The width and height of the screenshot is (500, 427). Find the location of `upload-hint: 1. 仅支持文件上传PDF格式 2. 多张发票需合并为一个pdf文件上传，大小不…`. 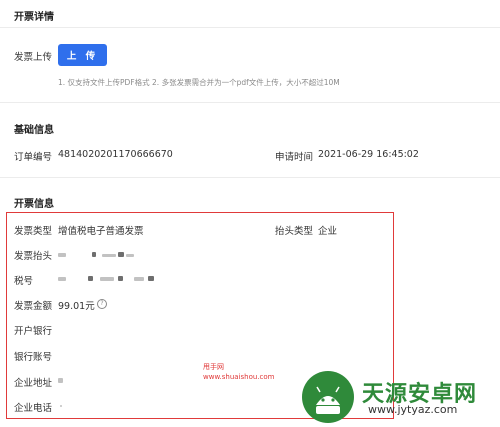

upload-hint: 1. 仅支持文件上传PDF格式 2. 多张发票需合并为一个pdf文件上传，大小不… is located at coordinates (199, 82).